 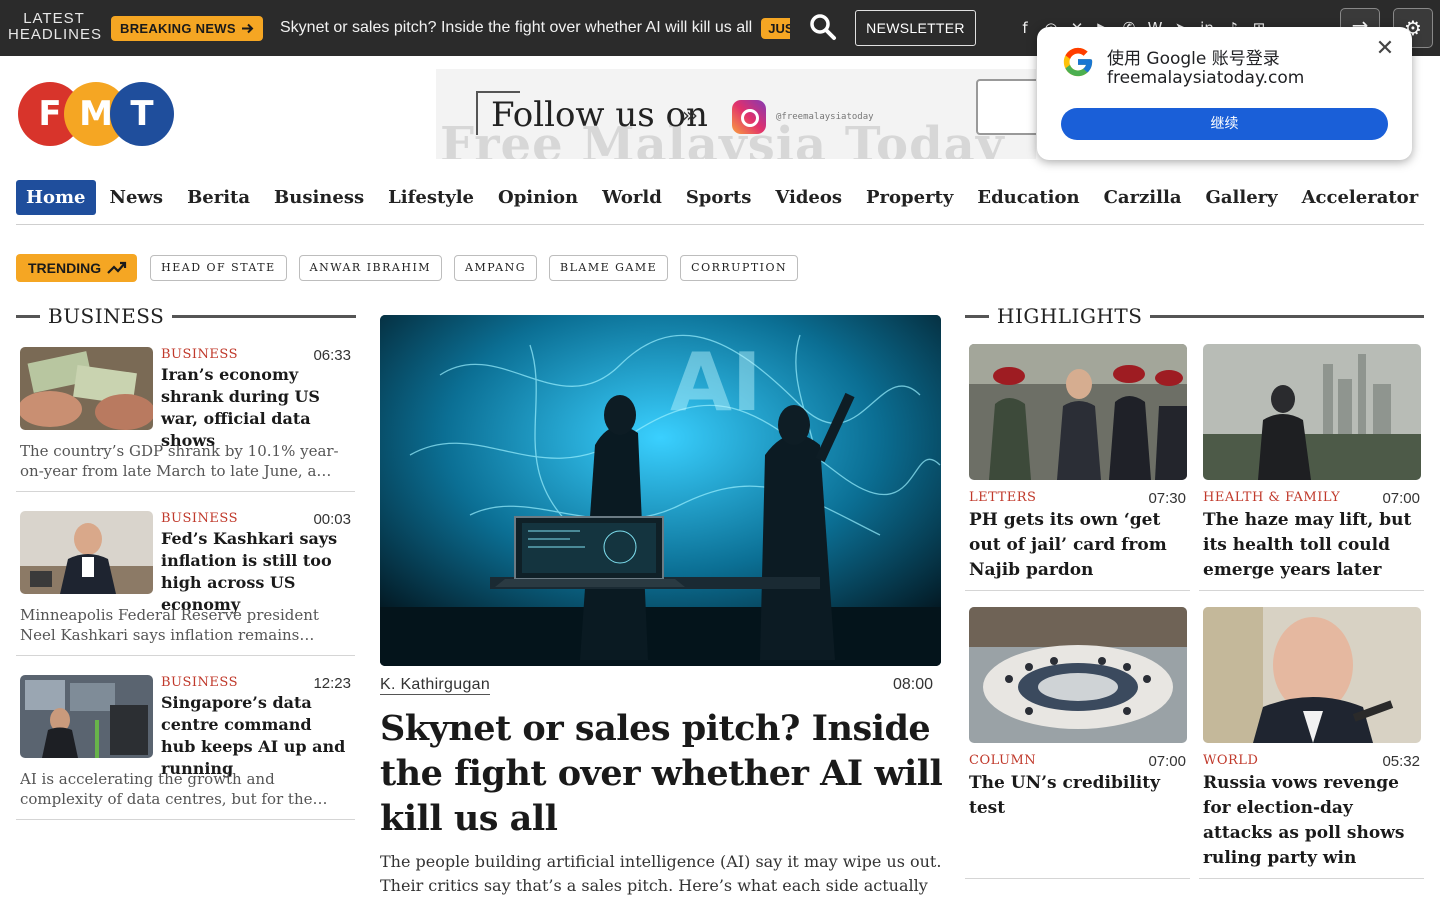 I want to click on facebook-icon: f, so click(x=1025, y=28).